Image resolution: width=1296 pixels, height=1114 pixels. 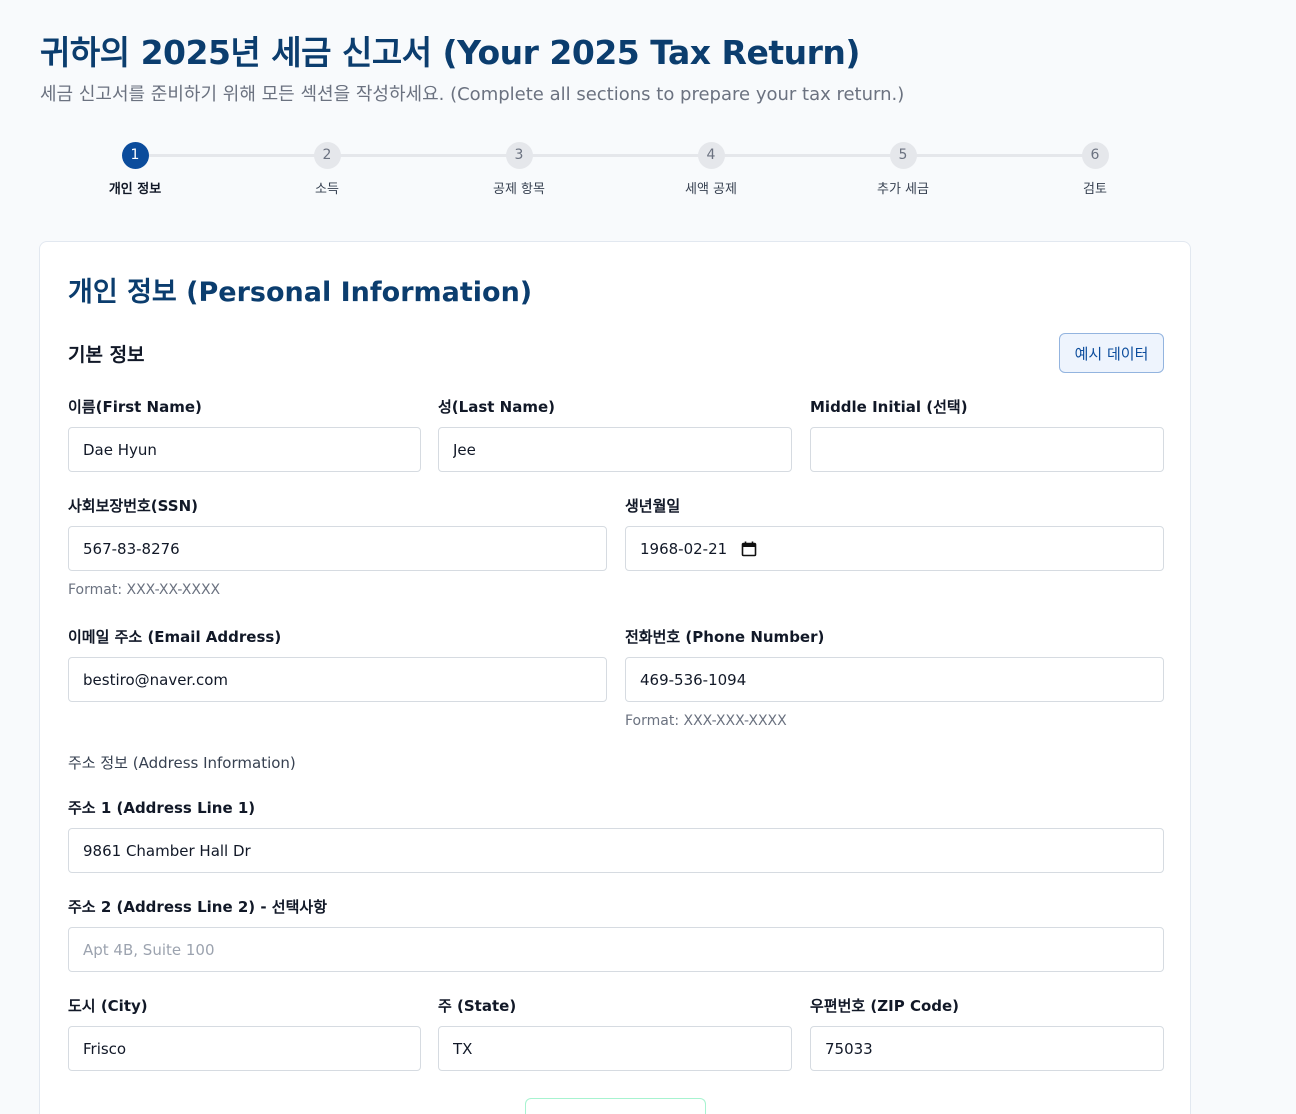 I want to click on ssn-label: 사회보장번호(SSN), so click(x=133, y=506).